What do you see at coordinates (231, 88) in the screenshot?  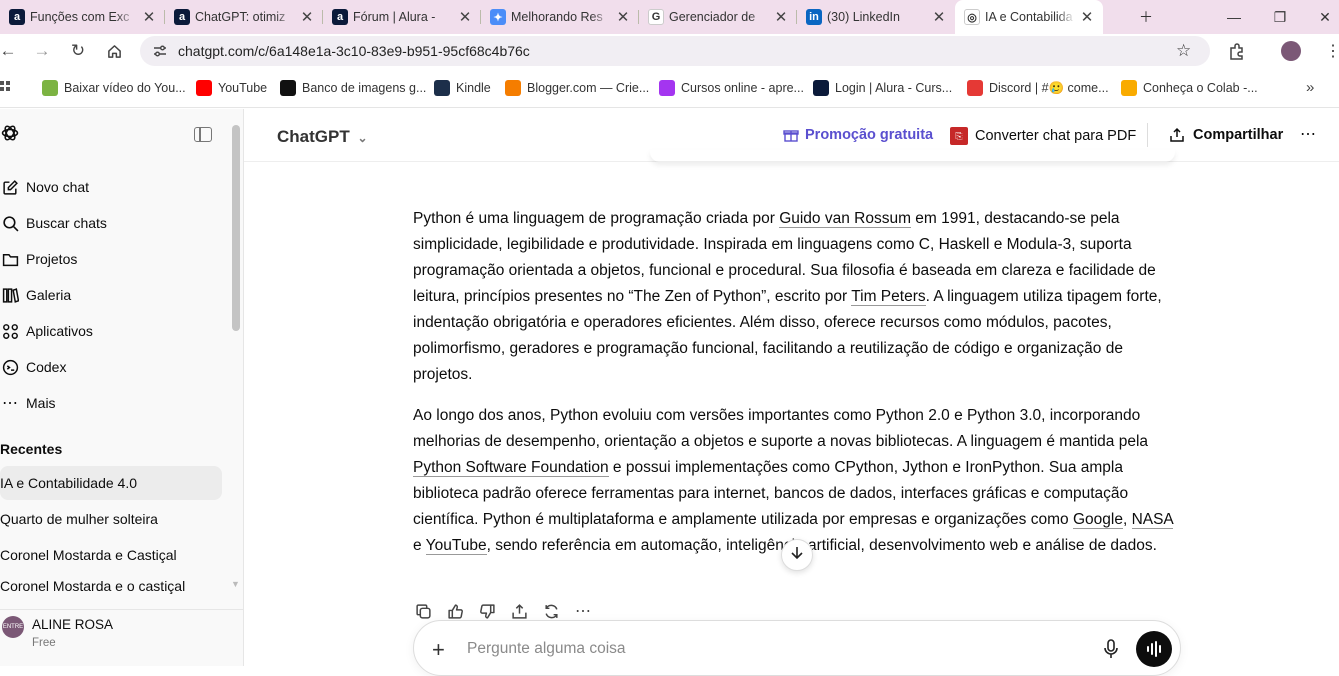 I see `bookmark-item: YouTube` at bounding box center [231, 88].